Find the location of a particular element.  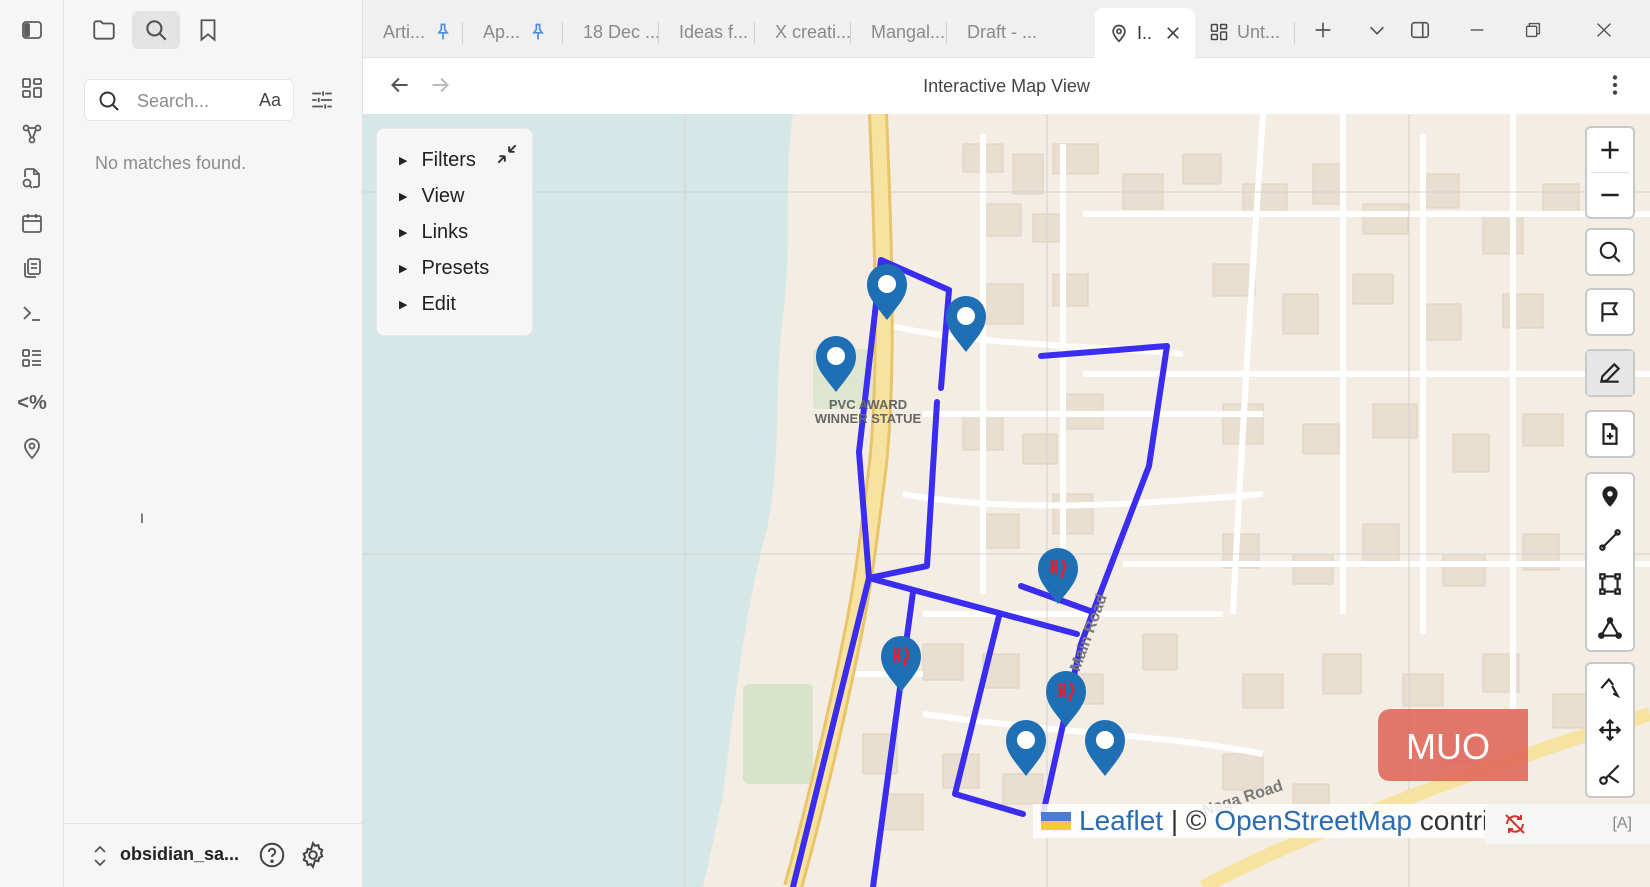

search-input is located at coordinates (192, 101).